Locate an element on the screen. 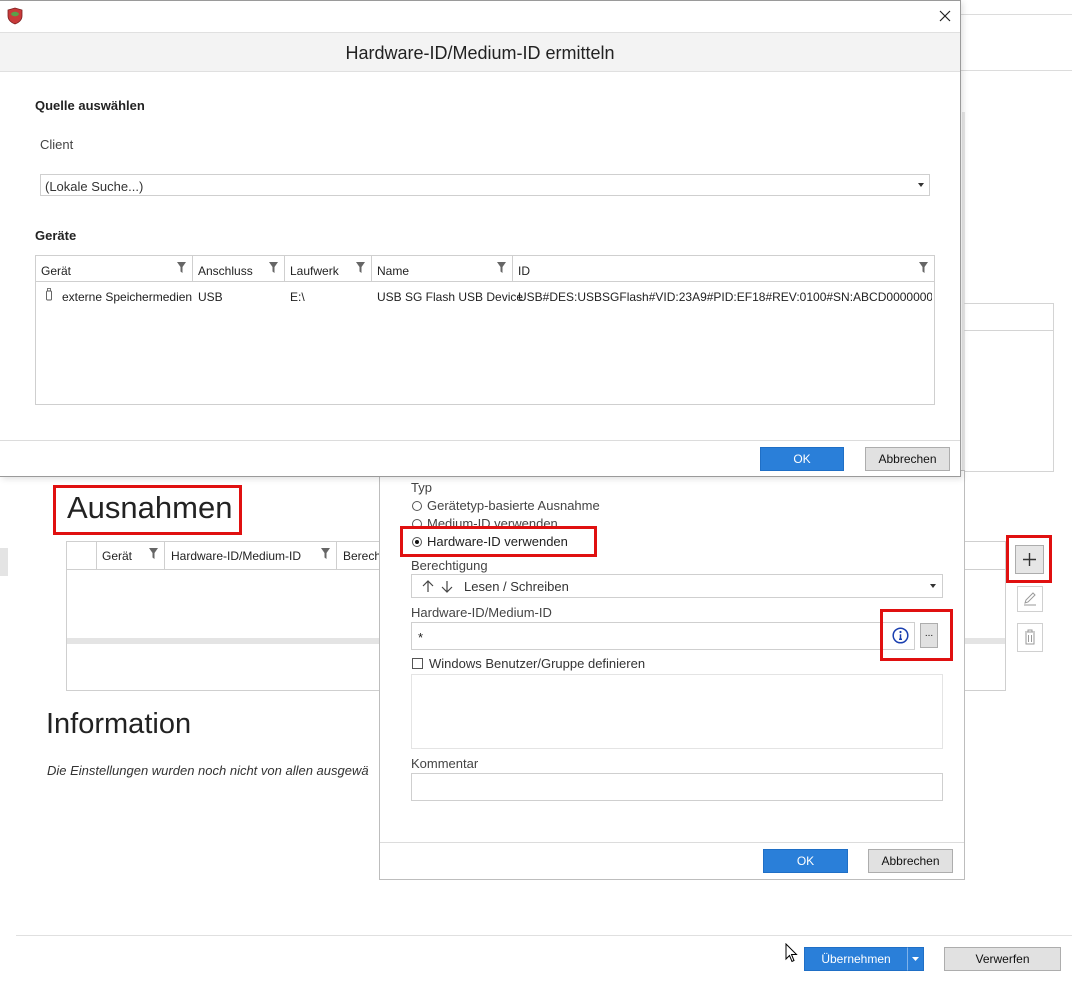 Image resolution: width=1072 pixels, height=981 pixels. app-shield-icon is located at coordinates (15, 16).